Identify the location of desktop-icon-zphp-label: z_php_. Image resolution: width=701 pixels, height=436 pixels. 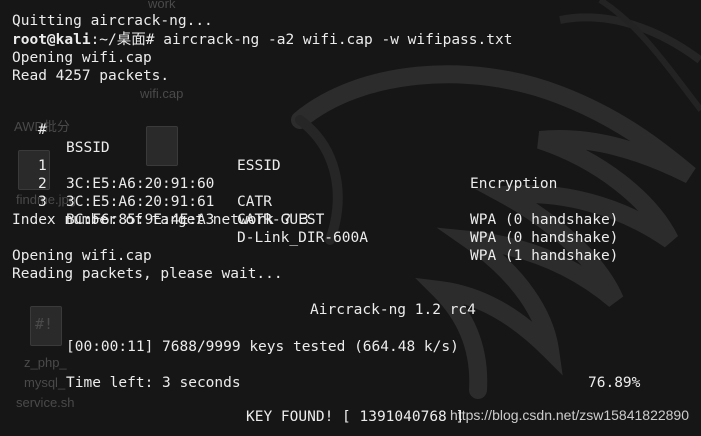
(45, 362).